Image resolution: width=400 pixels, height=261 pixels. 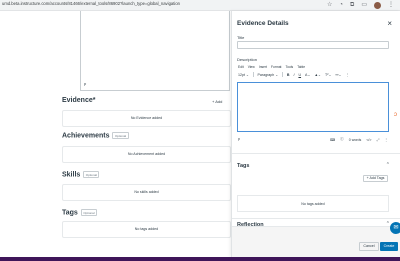 I want to click on menu-table: Table, so click(x=301, y=67).